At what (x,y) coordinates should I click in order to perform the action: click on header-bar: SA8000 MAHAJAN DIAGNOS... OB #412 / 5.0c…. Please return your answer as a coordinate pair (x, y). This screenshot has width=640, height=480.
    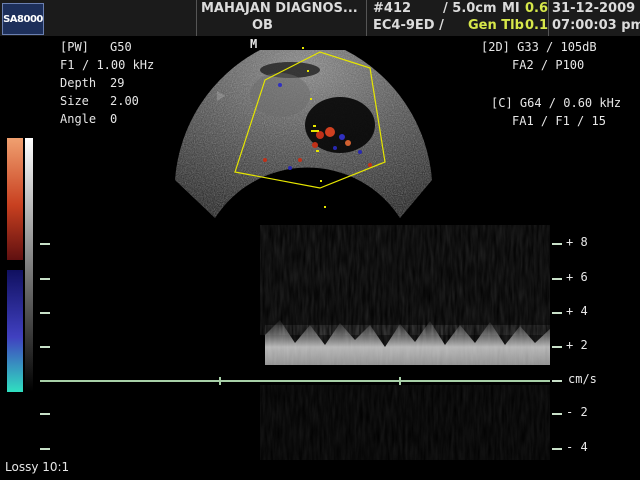
    Looking at the image, I should click on (320, 18).